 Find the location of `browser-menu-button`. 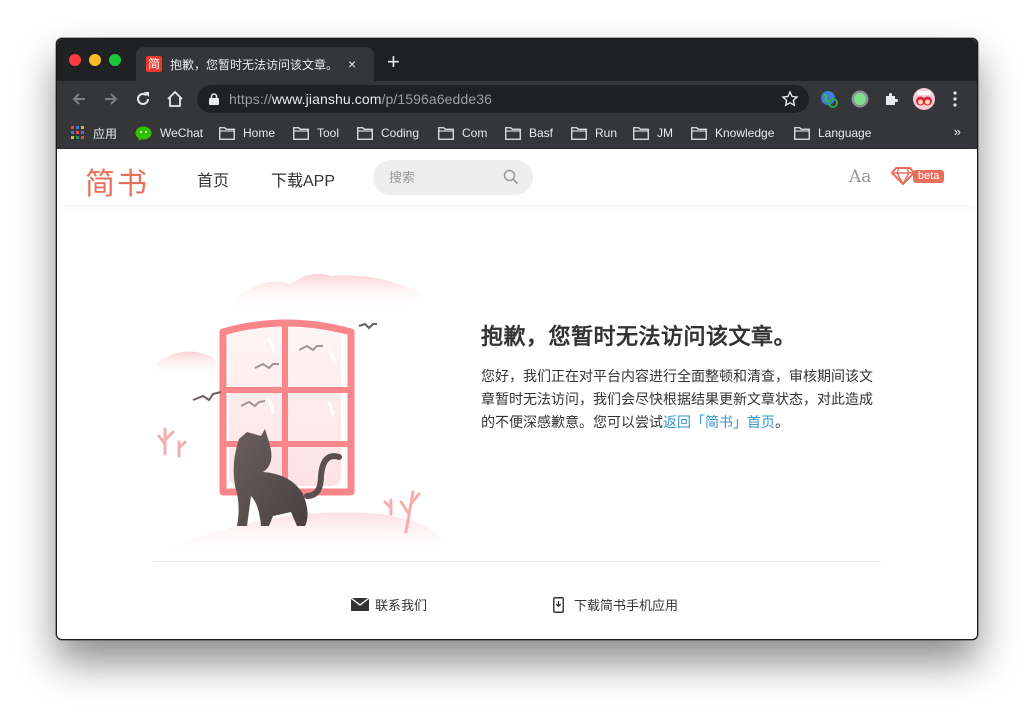

browser-menu-button is located at coordinates (955, 99).